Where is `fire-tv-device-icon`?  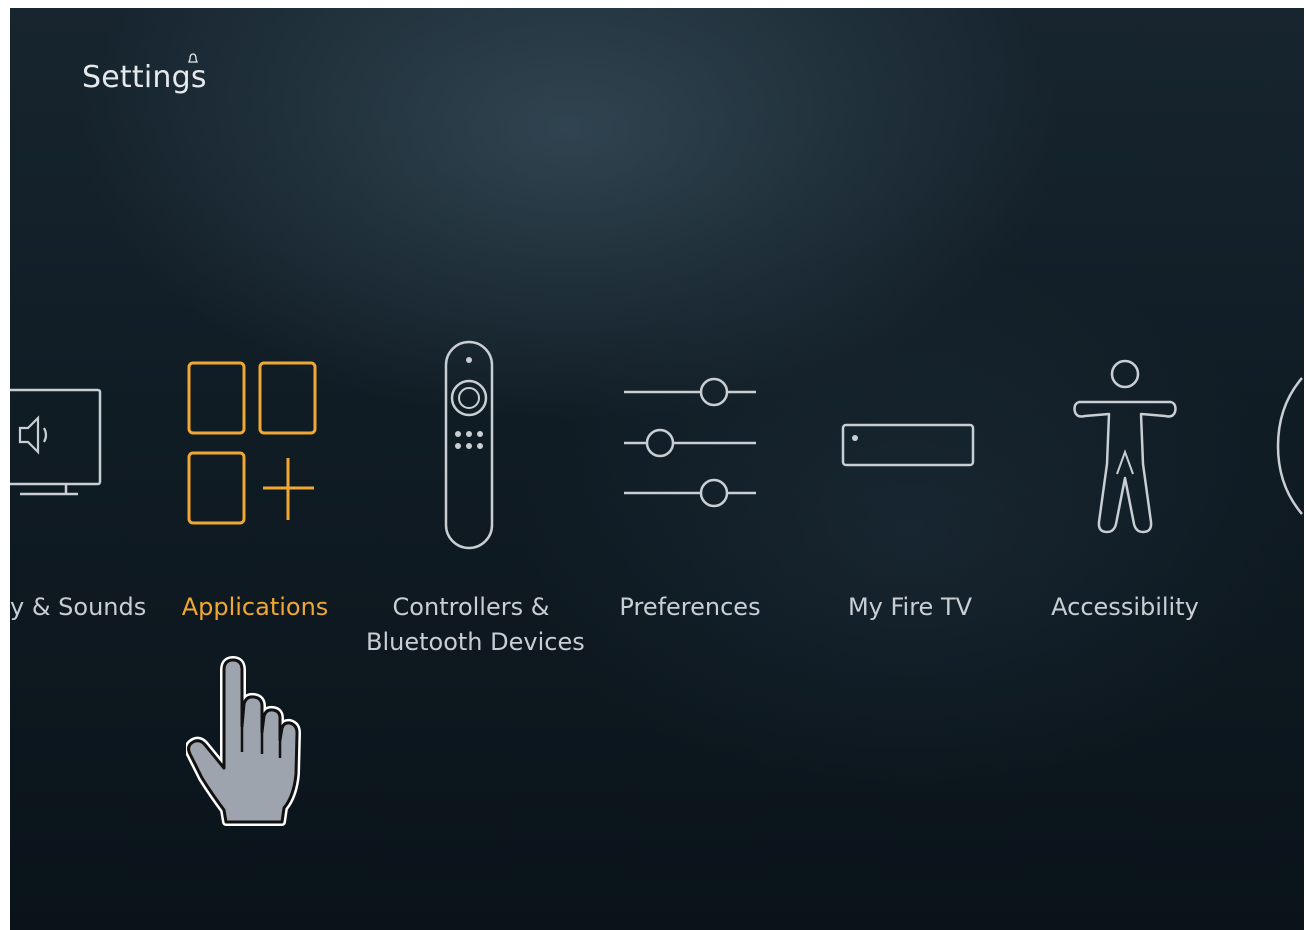 fire-tv-device-icon is located at coordinates (908, 445).